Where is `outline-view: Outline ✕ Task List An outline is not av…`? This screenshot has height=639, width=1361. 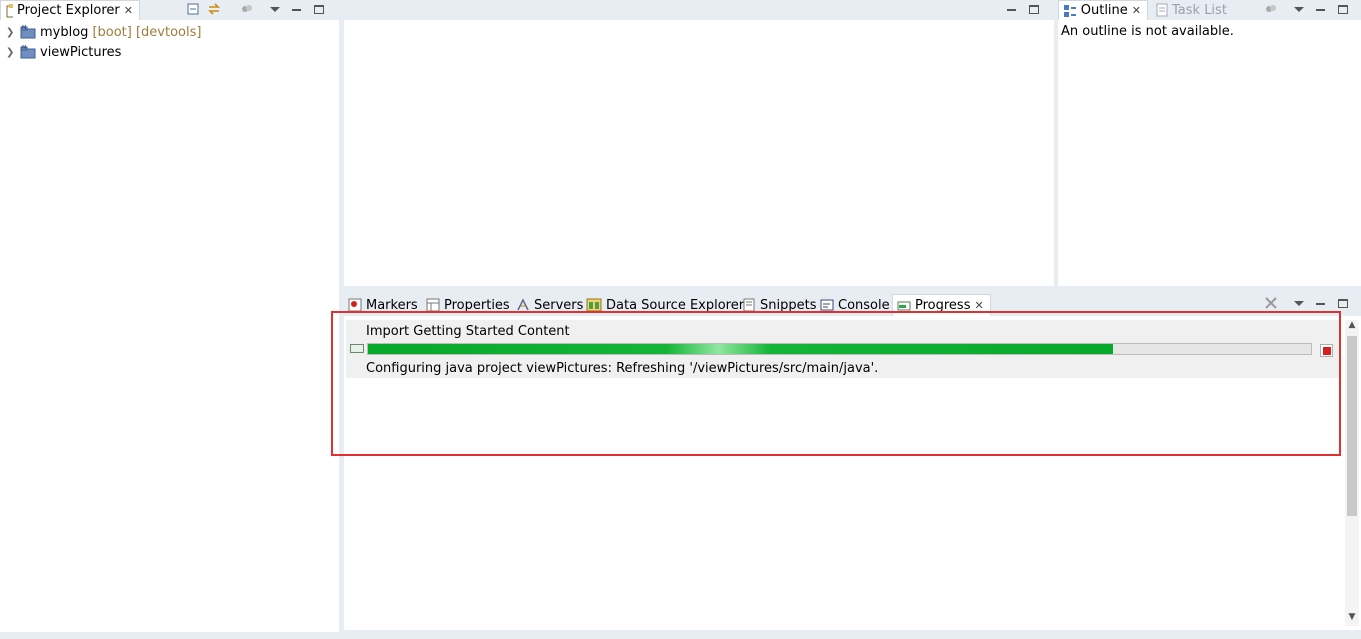 outline-view: Outline ✕ Task List An outline is not av… is located at coordinates (1209, 143).